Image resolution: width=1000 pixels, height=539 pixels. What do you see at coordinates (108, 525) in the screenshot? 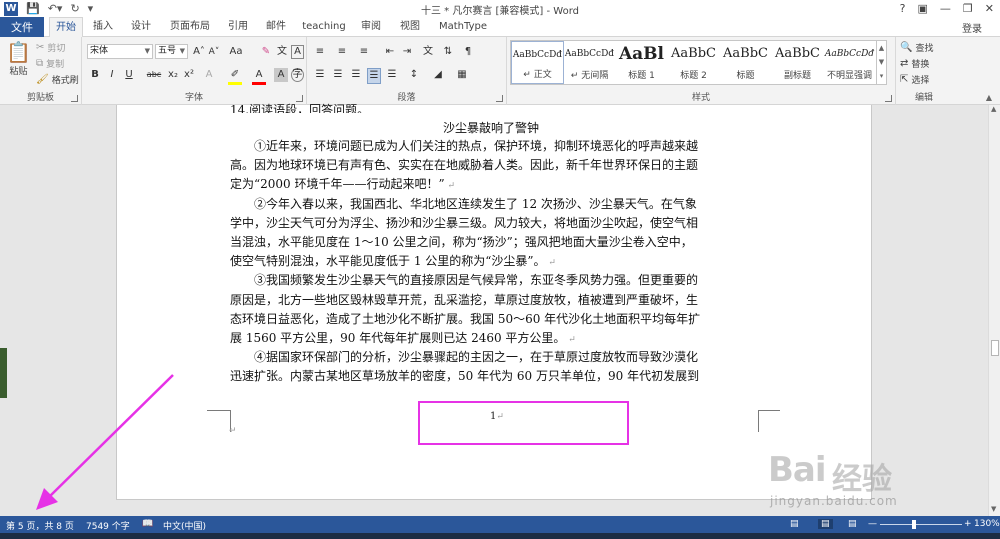
I see `word-count: 7549 个字` at bounding box center [108, 525].